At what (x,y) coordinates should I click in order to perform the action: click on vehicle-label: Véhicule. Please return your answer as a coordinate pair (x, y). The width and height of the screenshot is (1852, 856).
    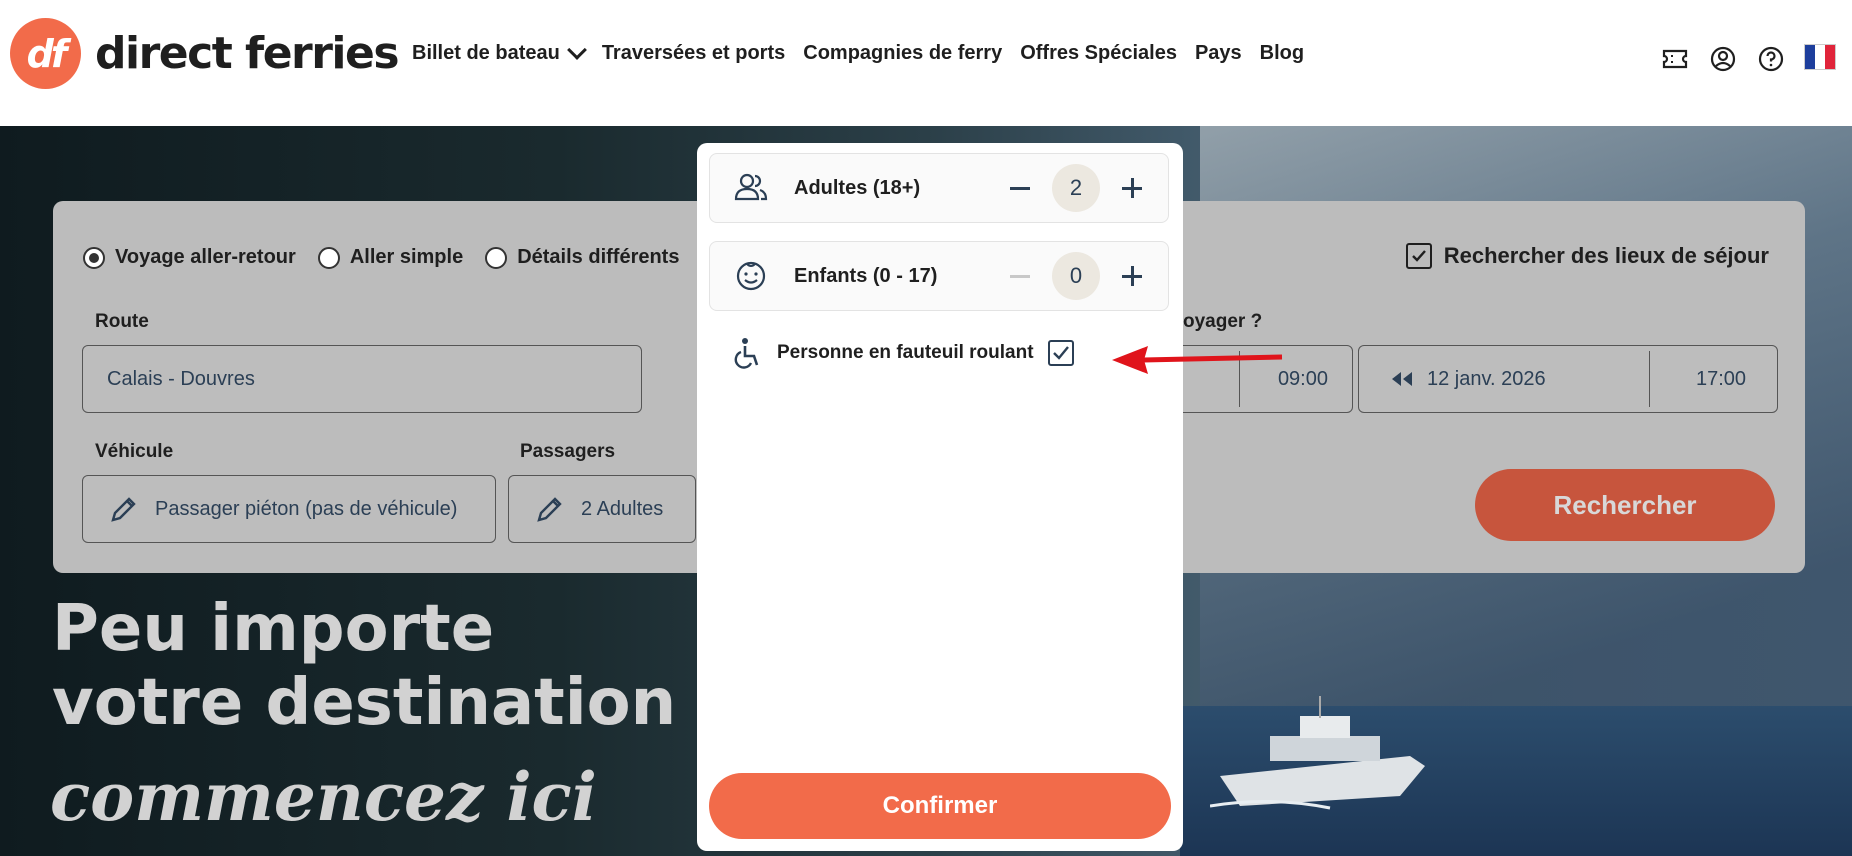
    Looking at the image, I should click on (134, 451).